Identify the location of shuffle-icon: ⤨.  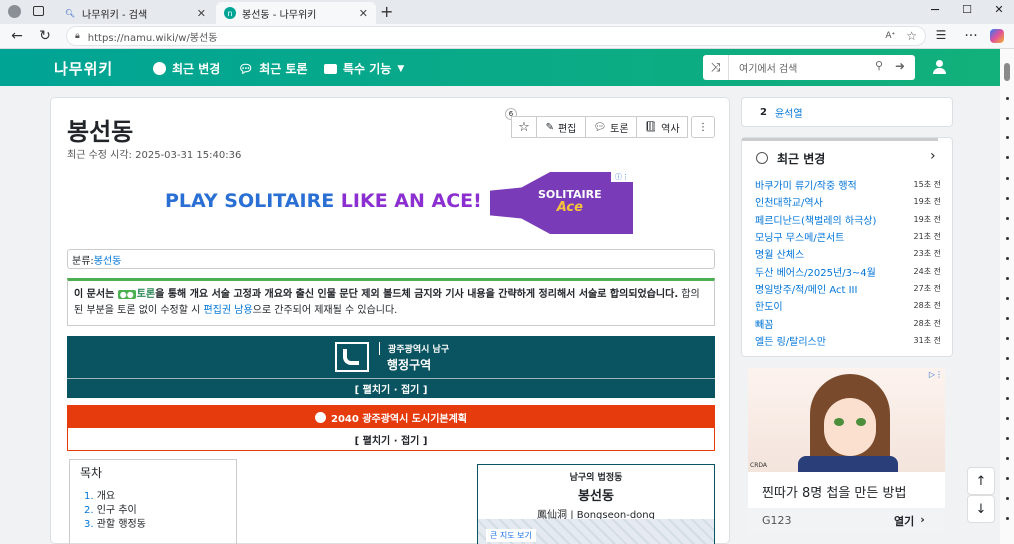
(716, 67).